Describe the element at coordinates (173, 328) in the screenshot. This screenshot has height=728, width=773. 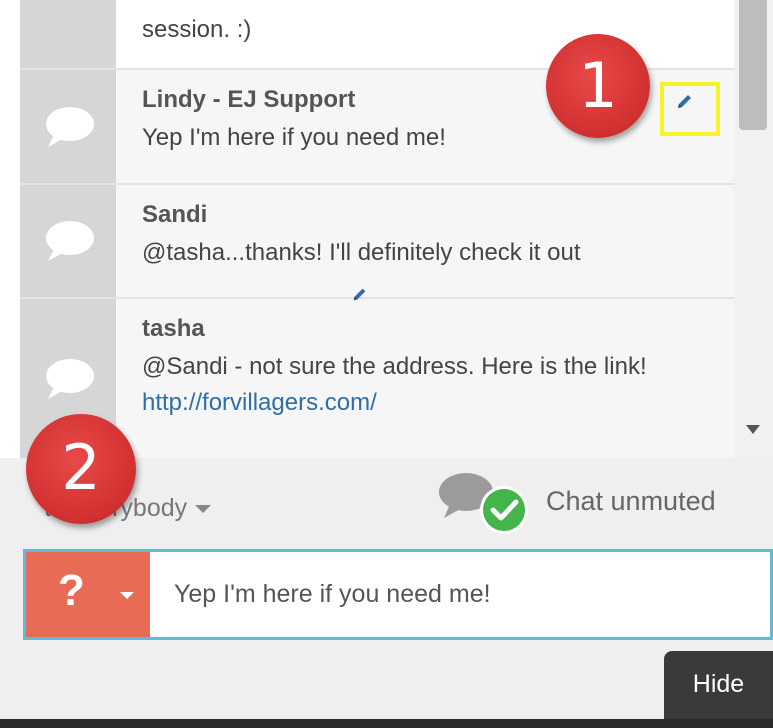
I see `message-author: tasha` at that location.